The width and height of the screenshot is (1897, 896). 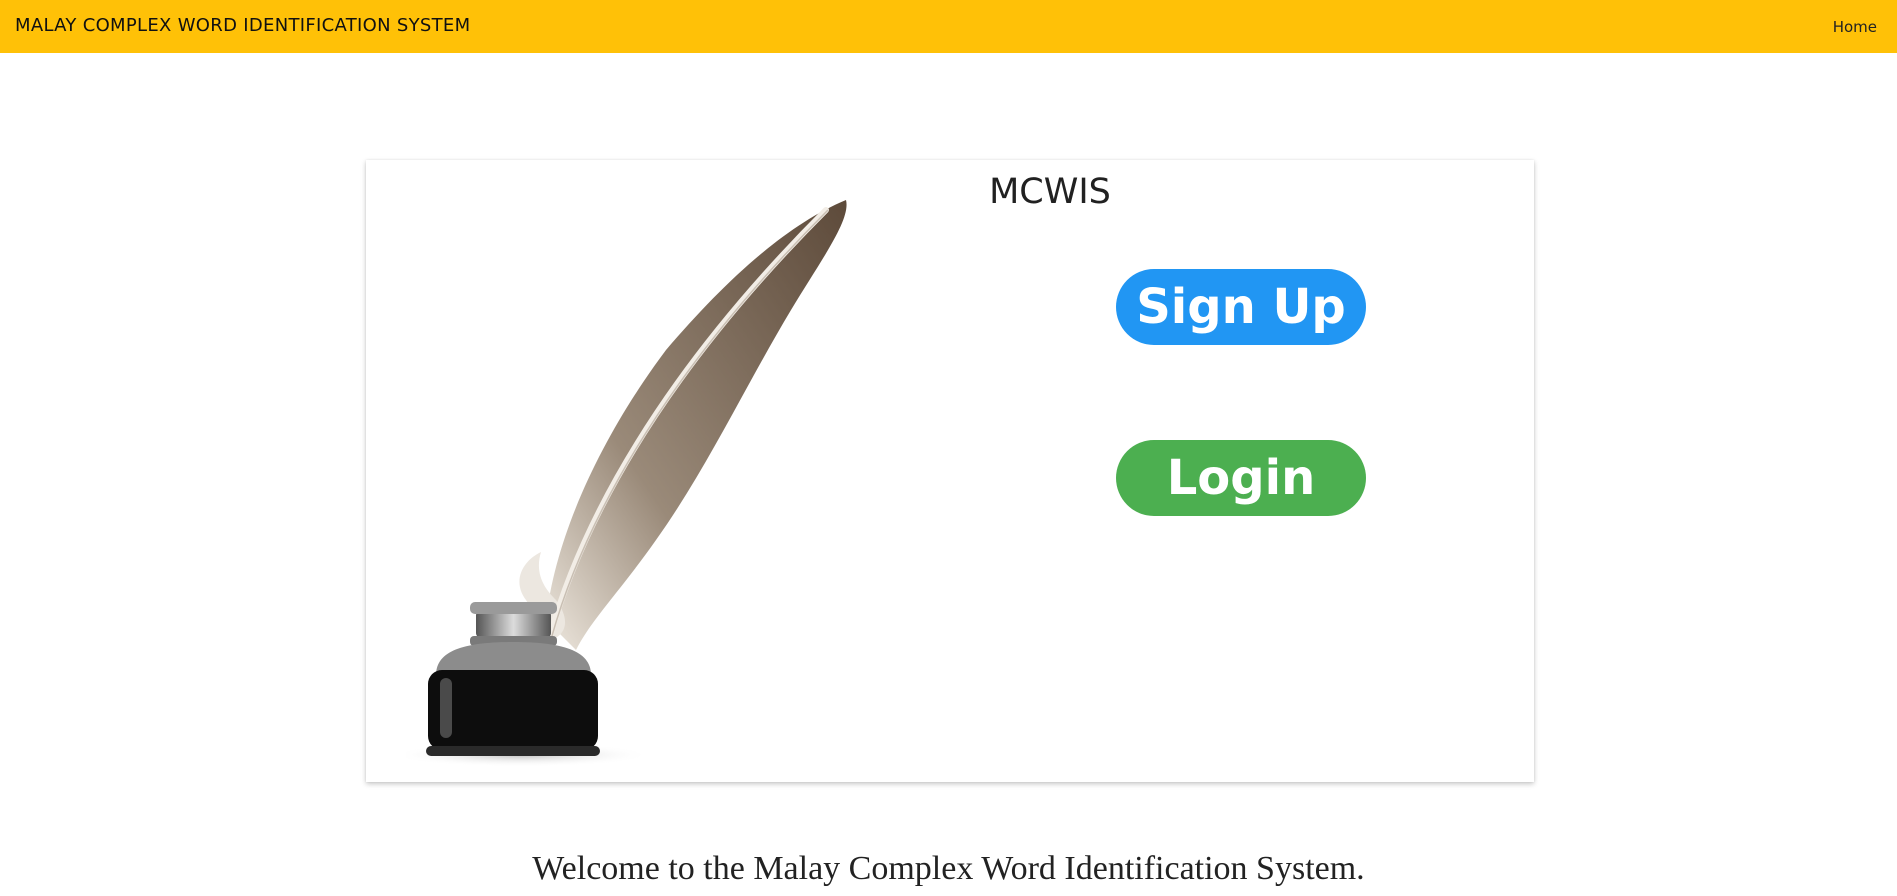 What do you see at coordinates (1241, 478) in the screenshot?
I see `login-button: Login` at bounding box center [1241, 478].